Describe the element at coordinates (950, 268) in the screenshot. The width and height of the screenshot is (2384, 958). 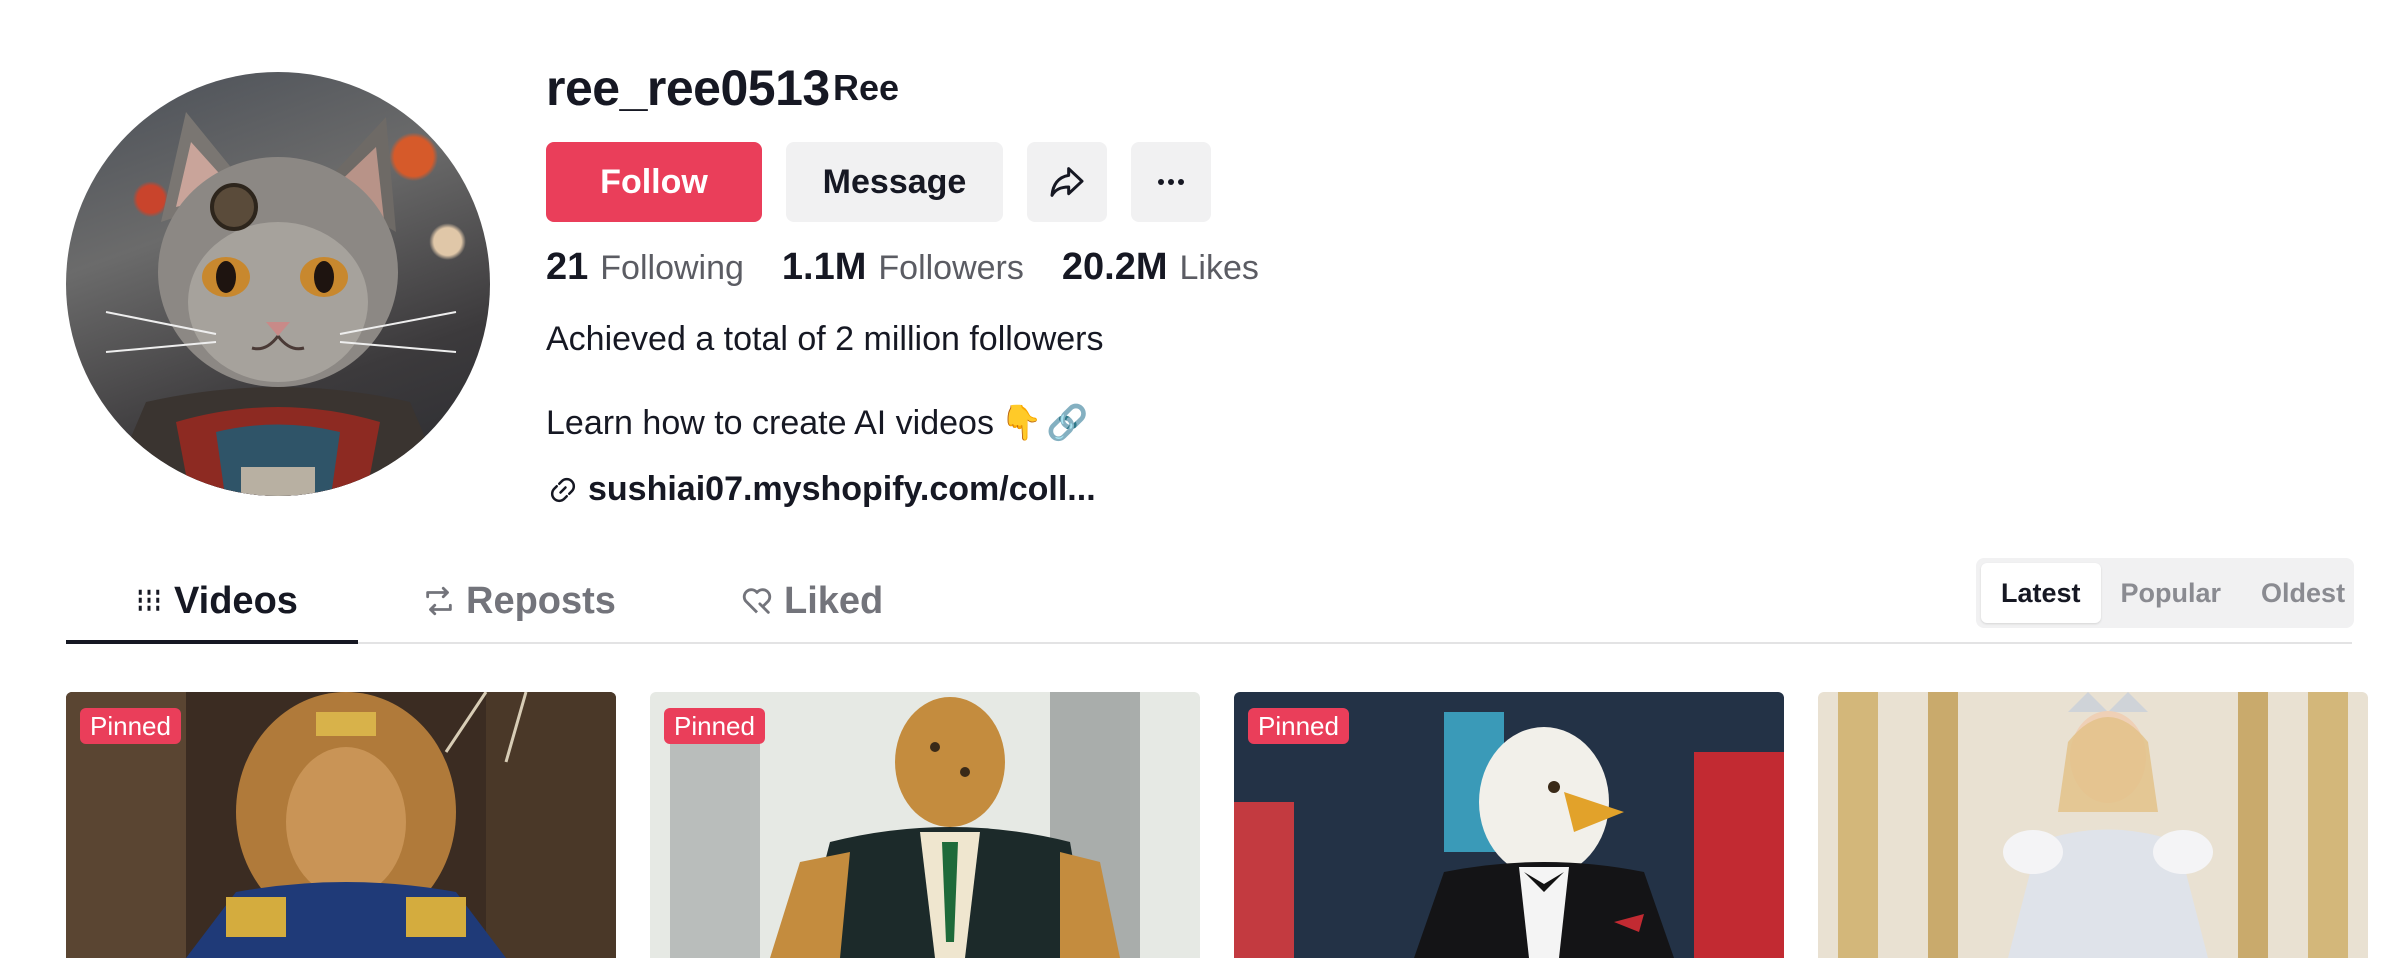
I see `followers-label: Followers` at that location.